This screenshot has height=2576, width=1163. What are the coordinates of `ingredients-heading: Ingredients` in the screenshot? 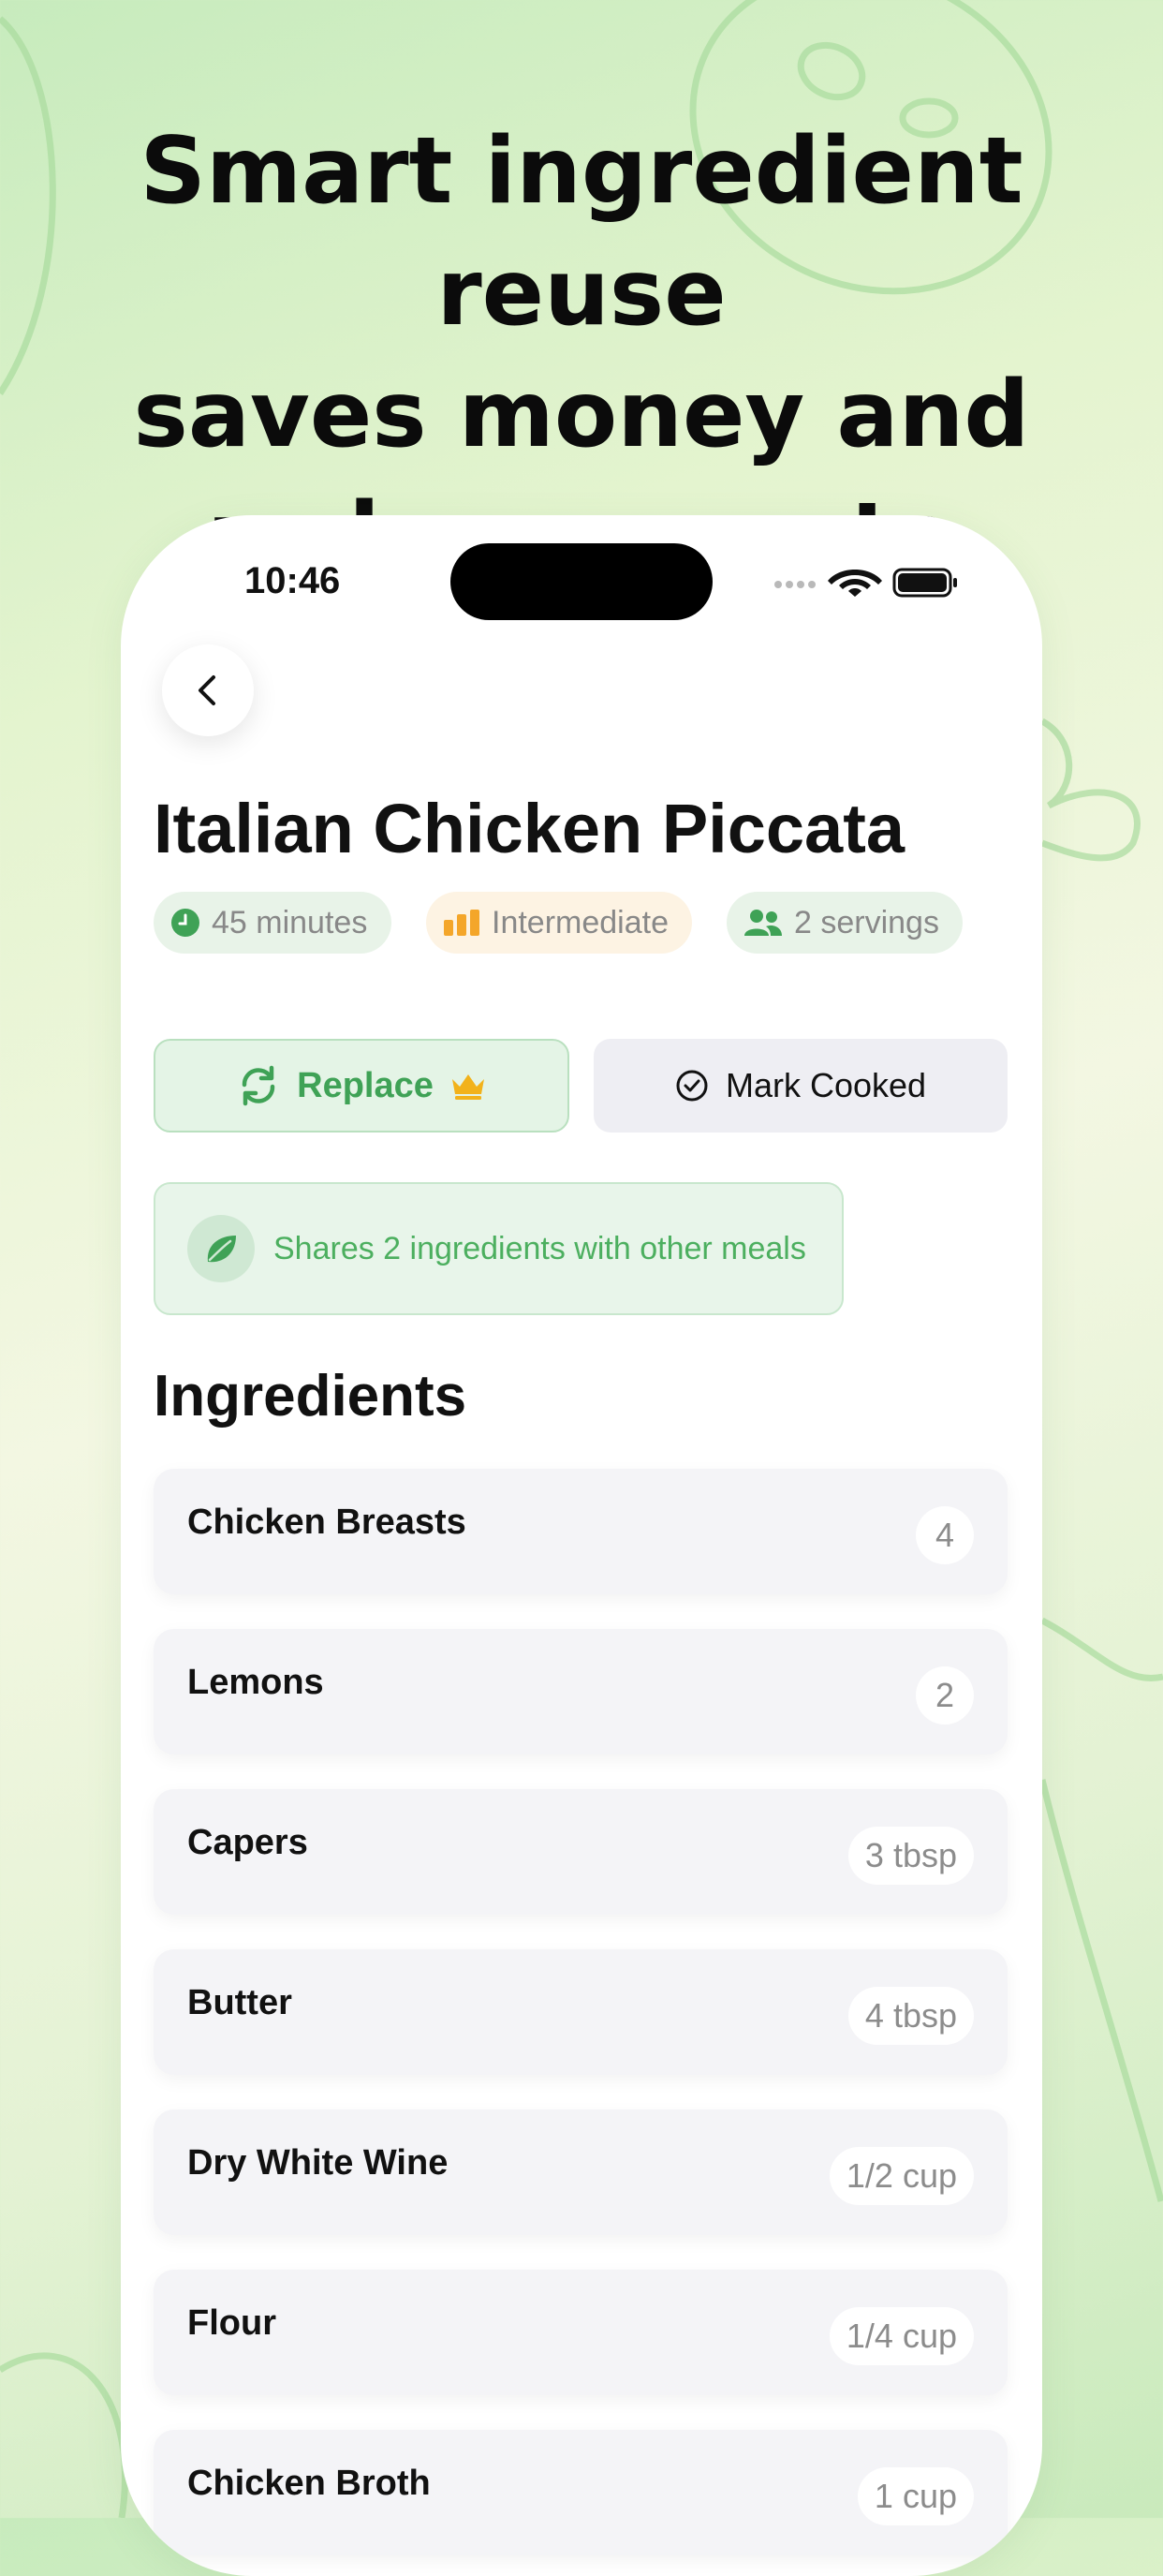 It's located at (310, 1397).